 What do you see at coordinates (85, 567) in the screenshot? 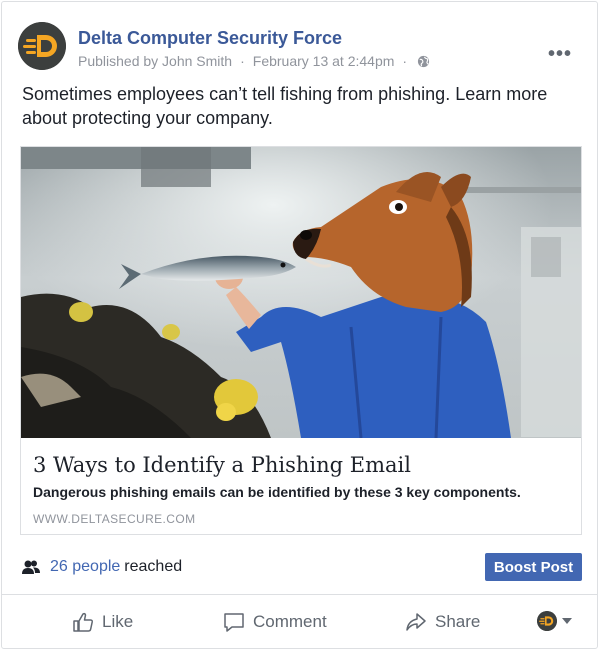
I see `reach-count-link: 26 people` at bounding box center [85, 567].